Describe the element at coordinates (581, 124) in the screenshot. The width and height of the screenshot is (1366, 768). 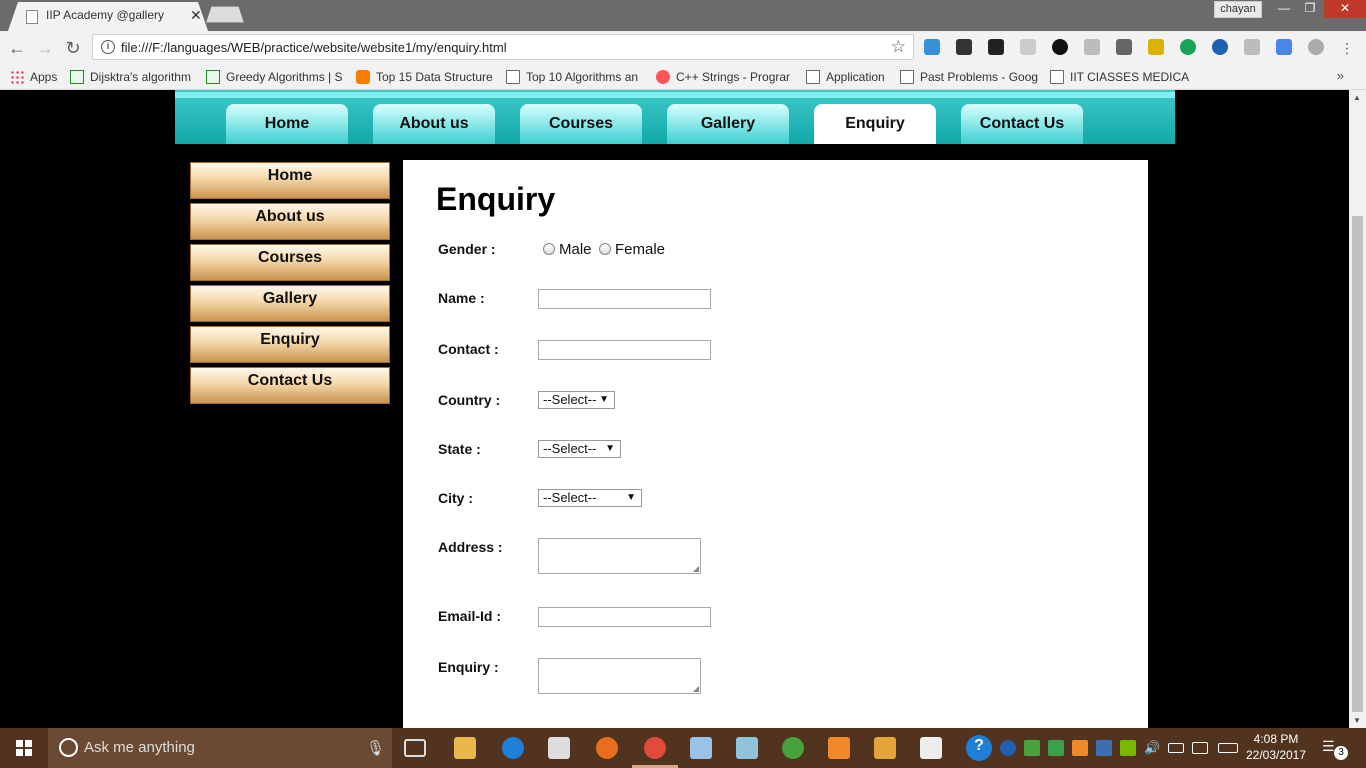
I see `top-nav-courses: Courses` at that location.